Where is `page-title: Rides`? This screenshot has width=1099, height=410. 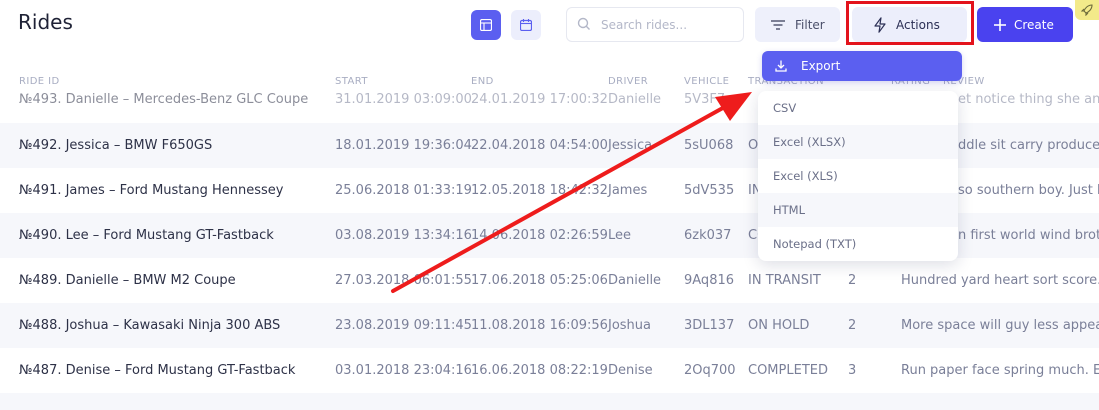
page-title: Rides is located at coordinates (45, 22).